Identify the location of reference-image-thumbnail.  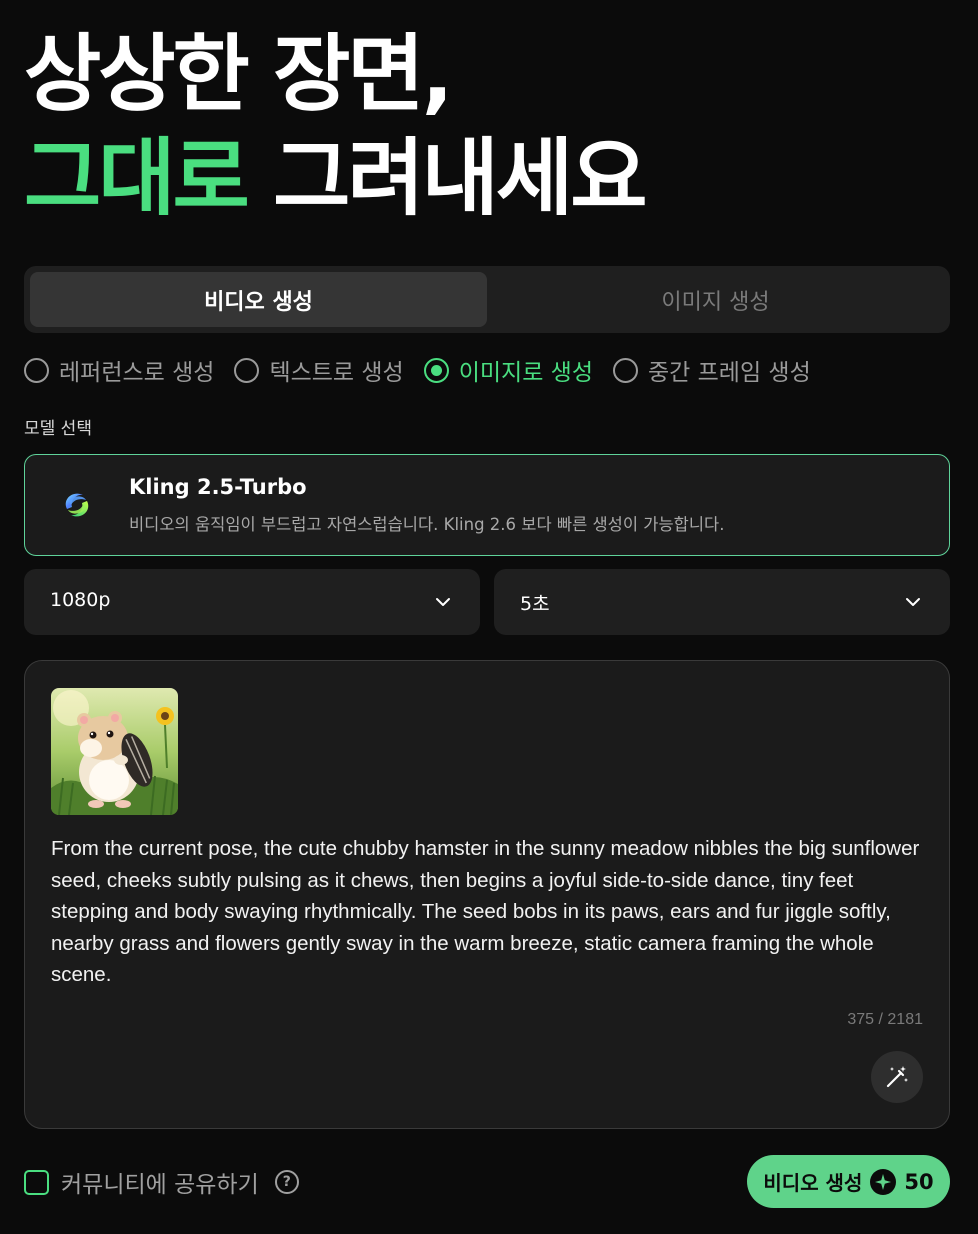
(114, 751).